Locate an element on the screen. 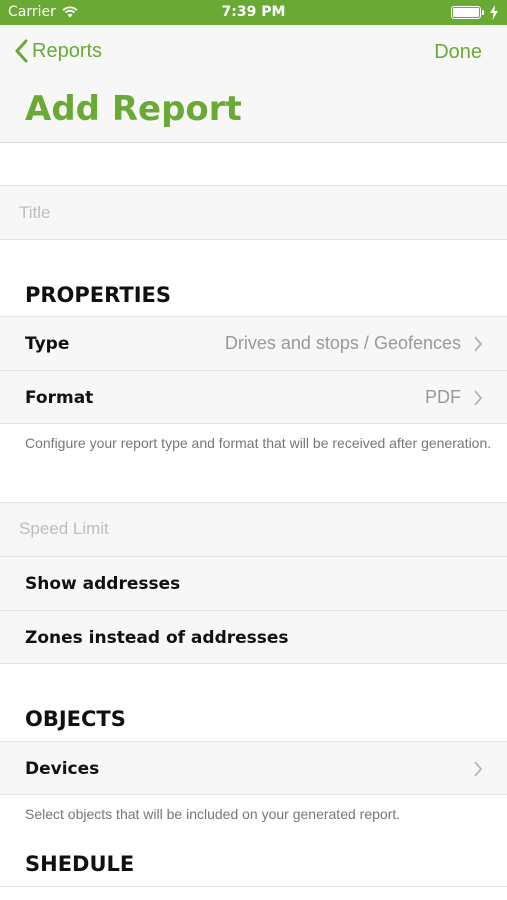  done-button: Done is located at coordinates (458, 52).